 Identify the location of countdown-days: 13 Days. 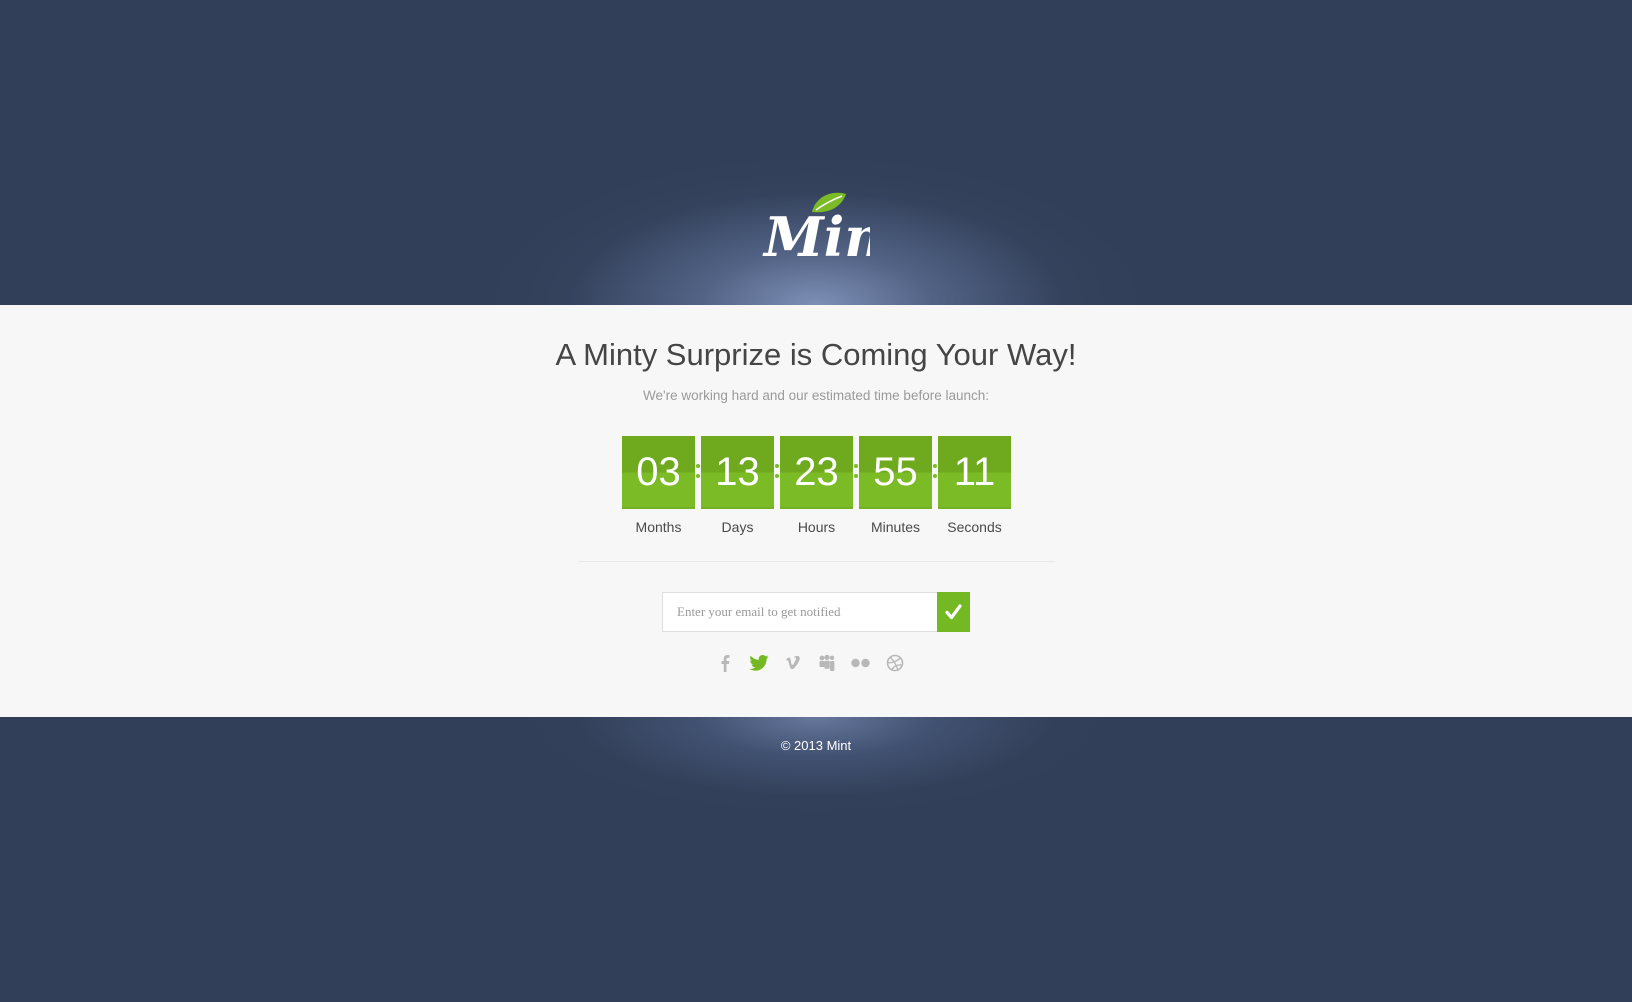
(737, 485).